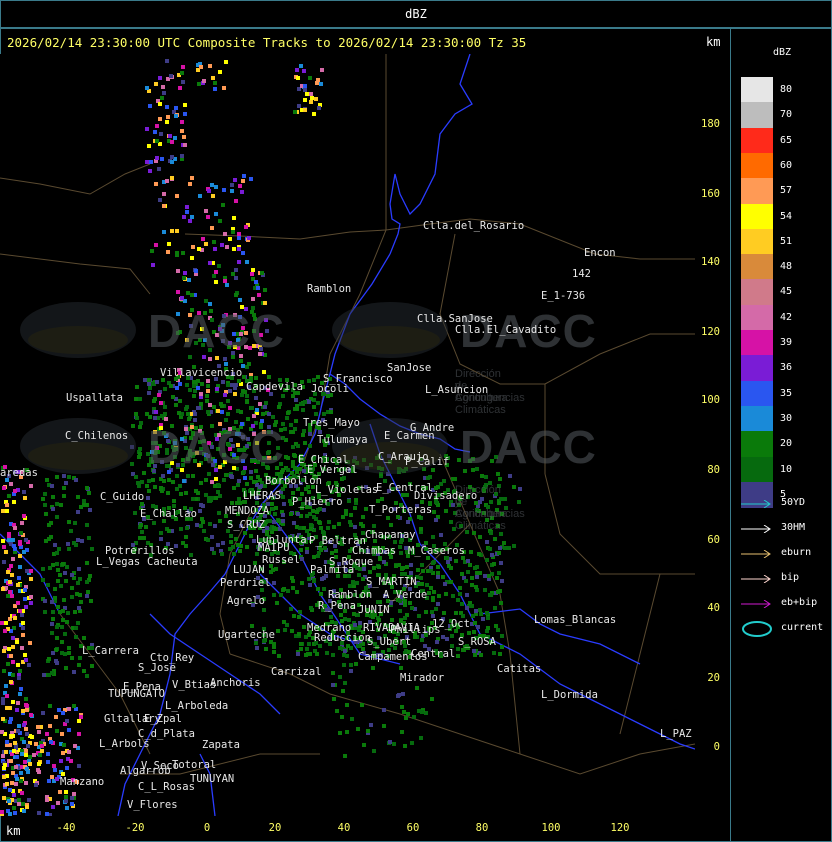  Describe the element at coordinates (786, 604) in the screenshot. I see `track-legend-item: eb+bip` at that location.